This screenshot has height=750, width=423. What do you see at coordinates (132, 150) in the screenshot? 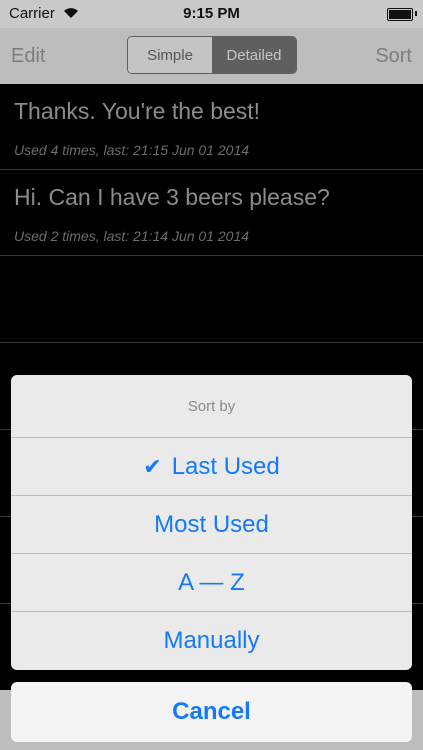
I see `phrase-usage: Used 4 times, last: 21:15 Jun 01 2014` at bounding box center [132, 150].